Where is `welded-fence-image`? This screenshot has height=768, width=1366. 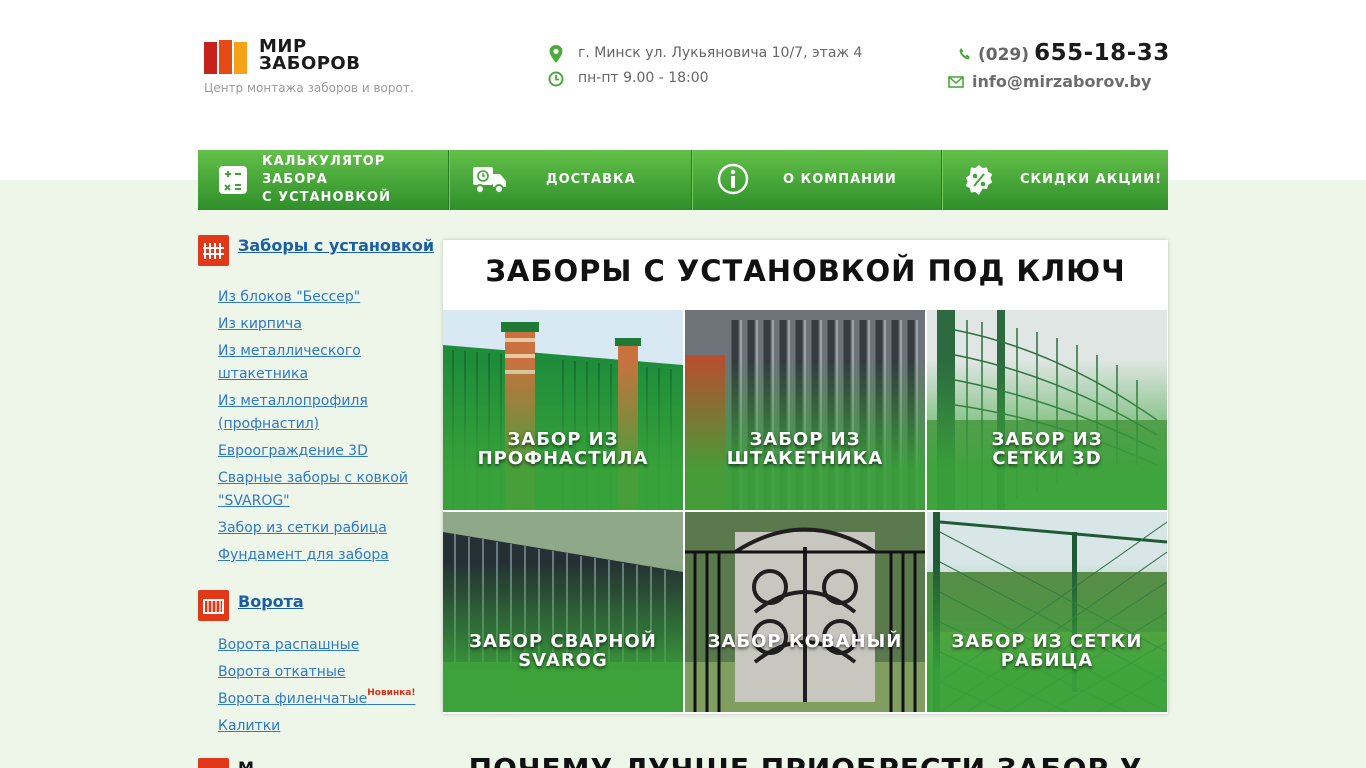 welded-fence-image is located at coordinates (563, 612).